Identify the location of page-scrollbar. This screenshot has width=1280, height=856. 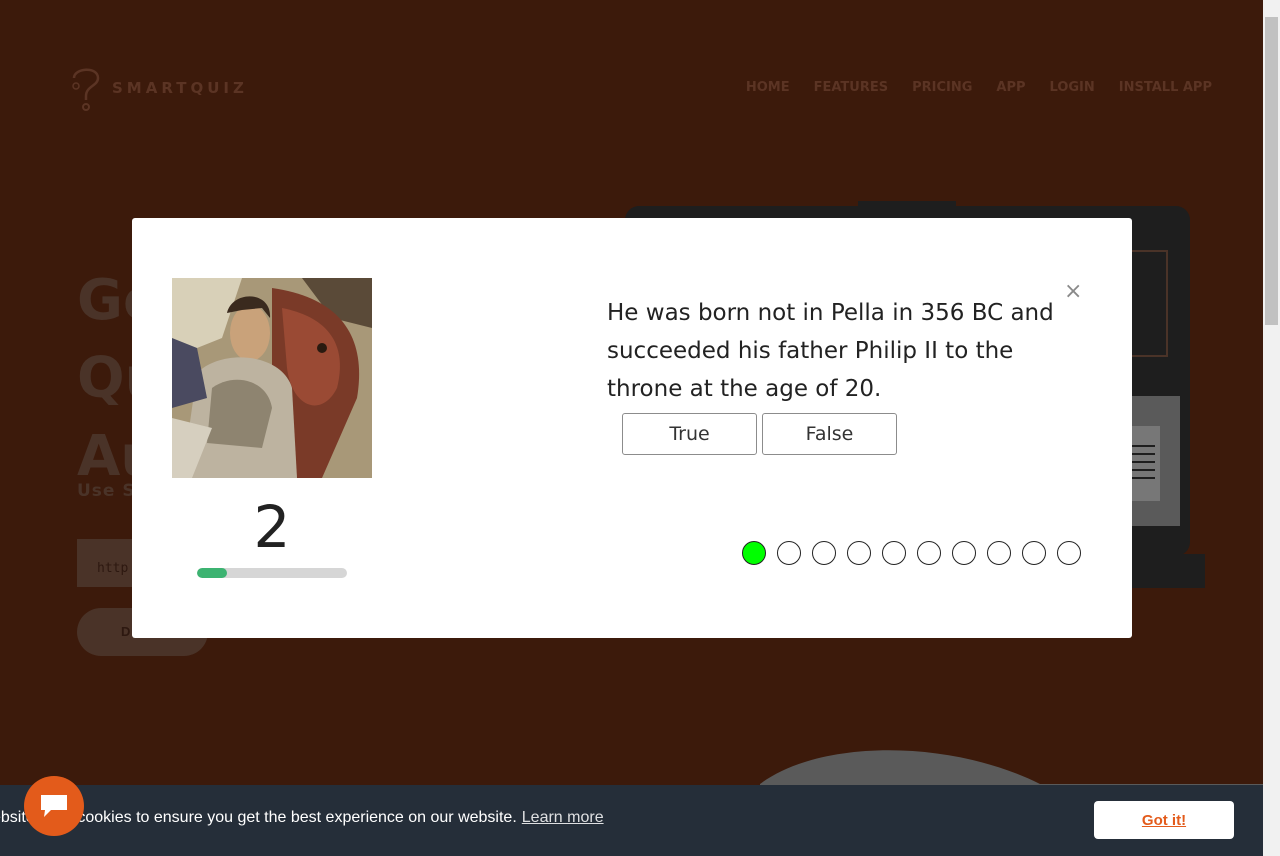
(1271, 428).